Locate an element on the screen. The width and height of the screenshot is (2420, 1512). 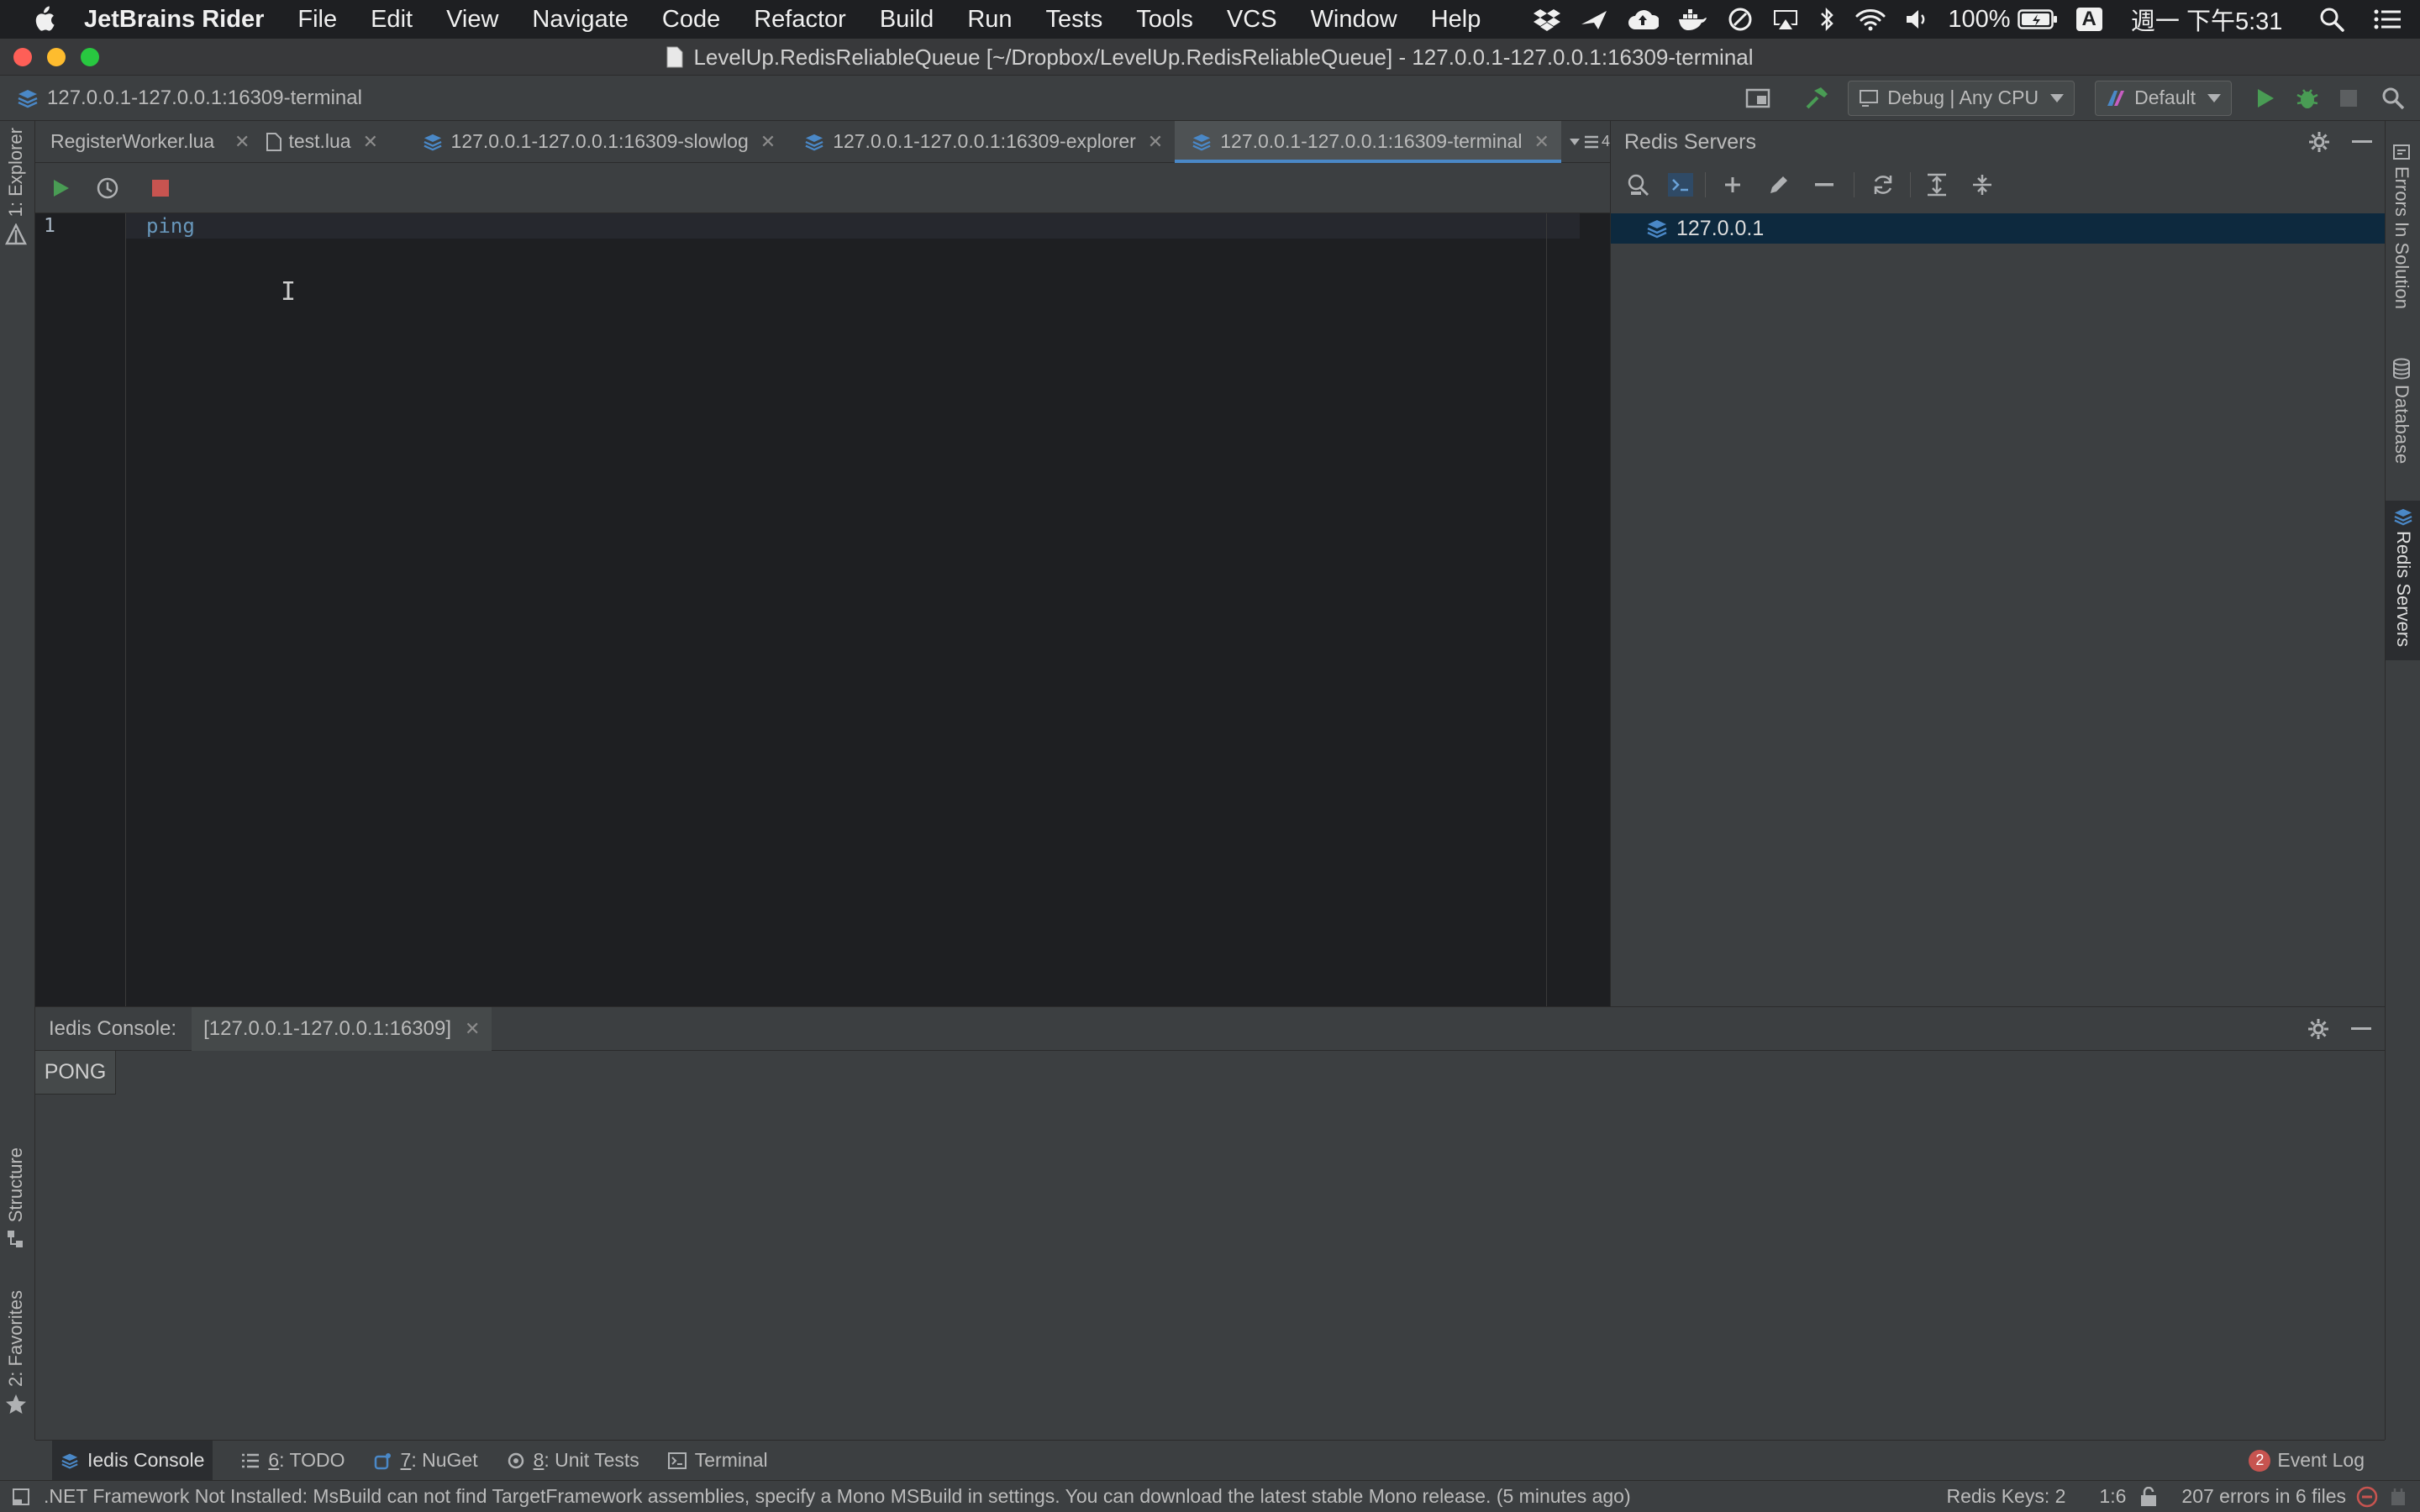
menu-tools: Tools is located at coordinates (1164, 20).